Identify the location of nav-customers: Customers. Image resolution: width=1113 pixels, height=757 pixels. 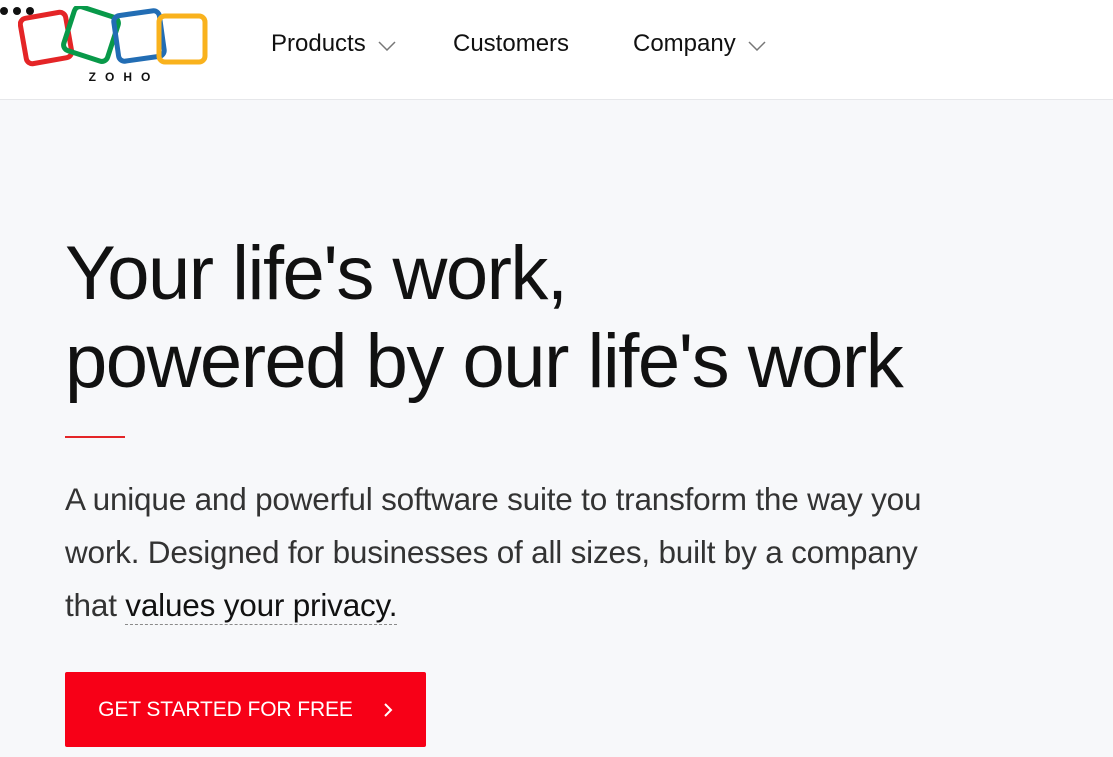
(511, 44).